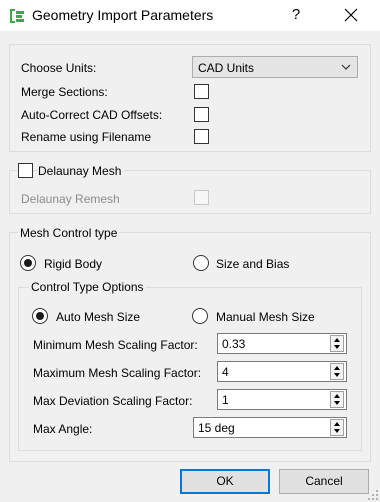 This screenshot has height=502, width=380. I want to click on min-factor-label: Minimum Mesh Scaling Factor:, so click(115, 345).